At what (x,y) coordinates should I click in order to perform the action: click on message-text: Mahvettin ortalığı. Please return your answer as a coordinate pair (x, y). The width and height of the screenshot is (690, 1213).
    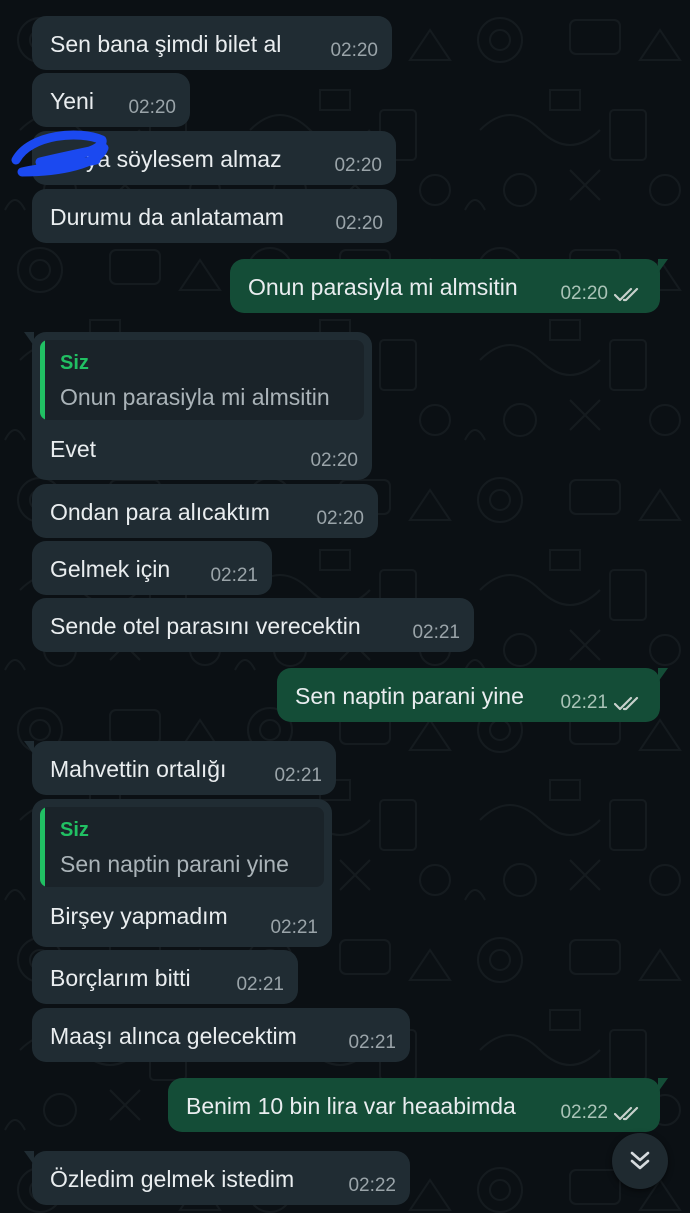
    Looking at the image, I should click on (138, 769).